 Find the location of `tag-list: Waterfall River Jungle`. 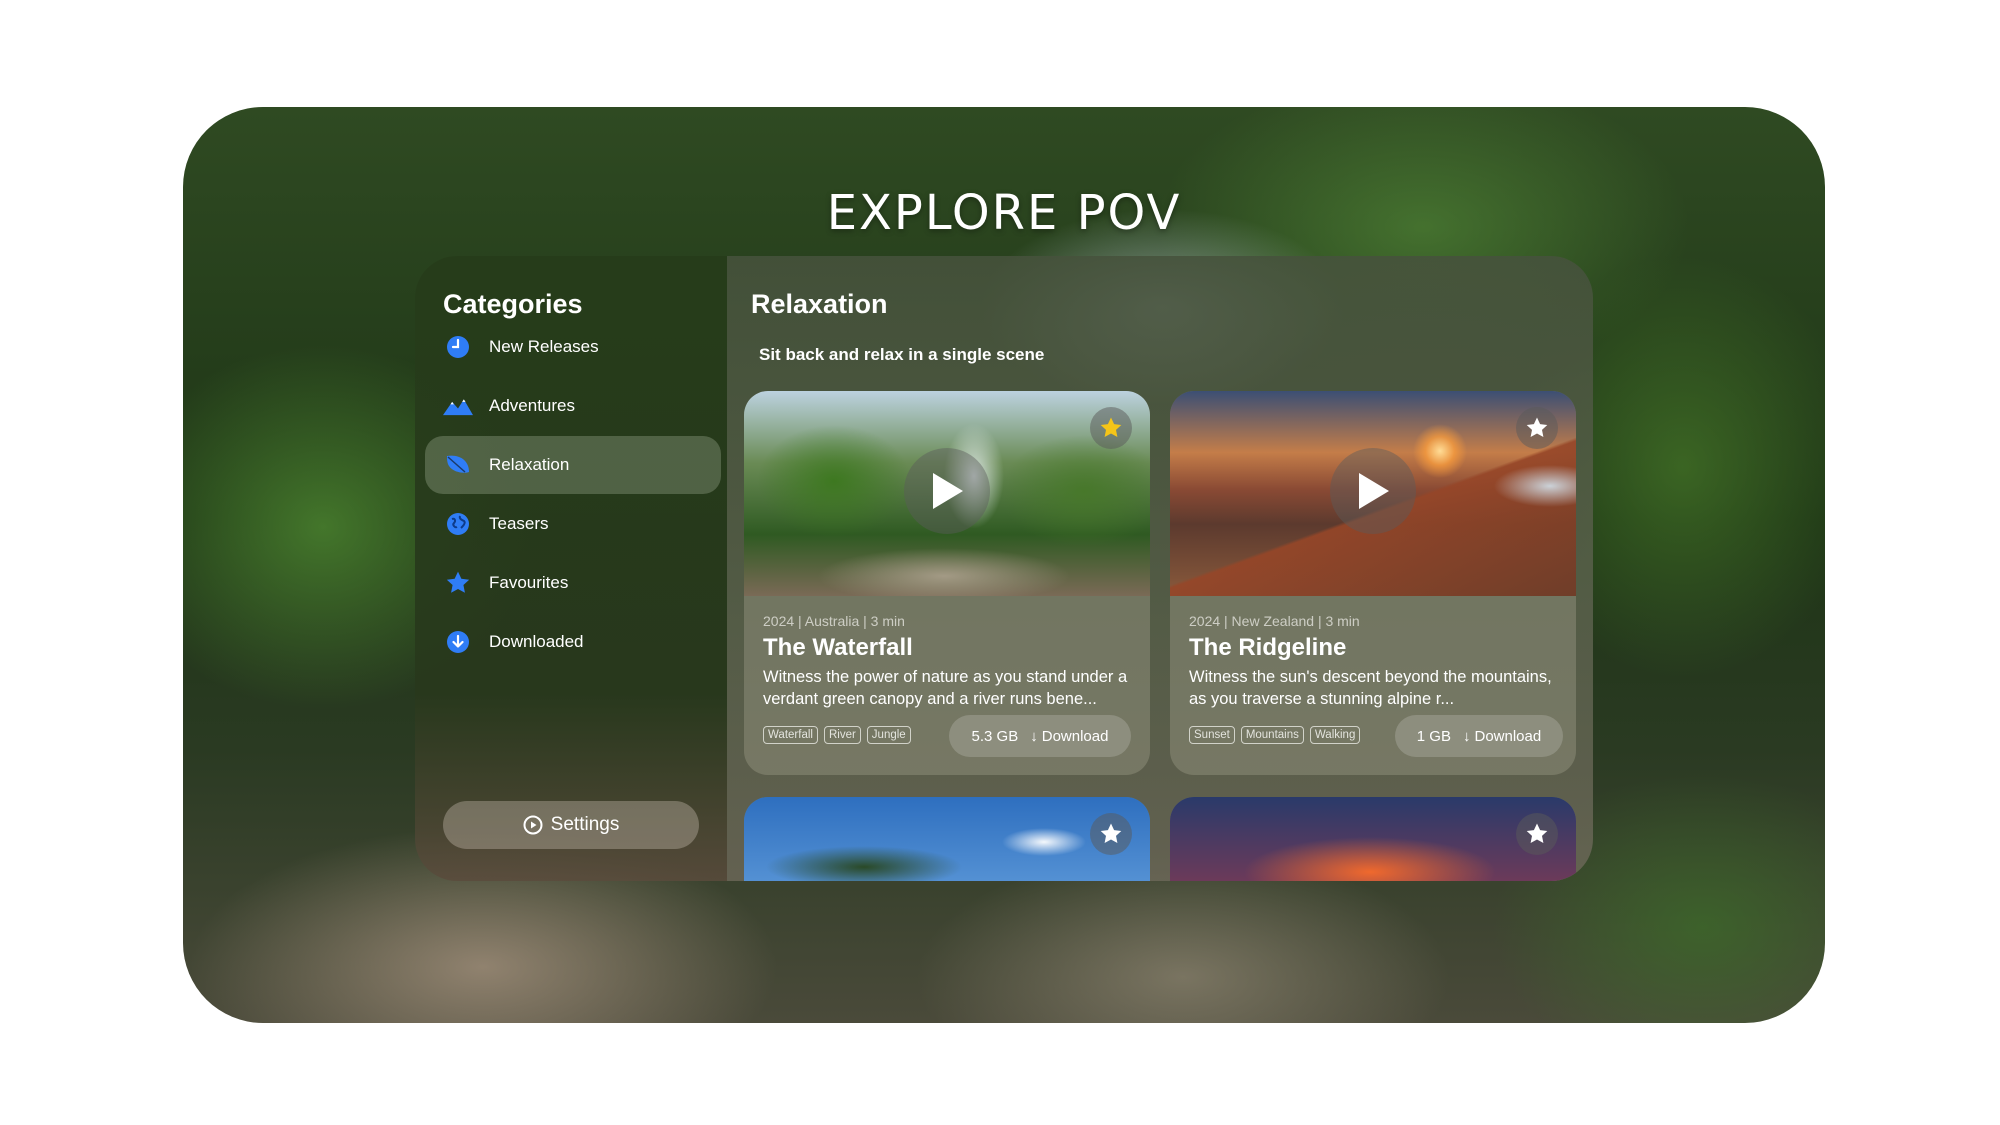

tag-list: Waterfall River Jungle is located at coordinates (837, 735).